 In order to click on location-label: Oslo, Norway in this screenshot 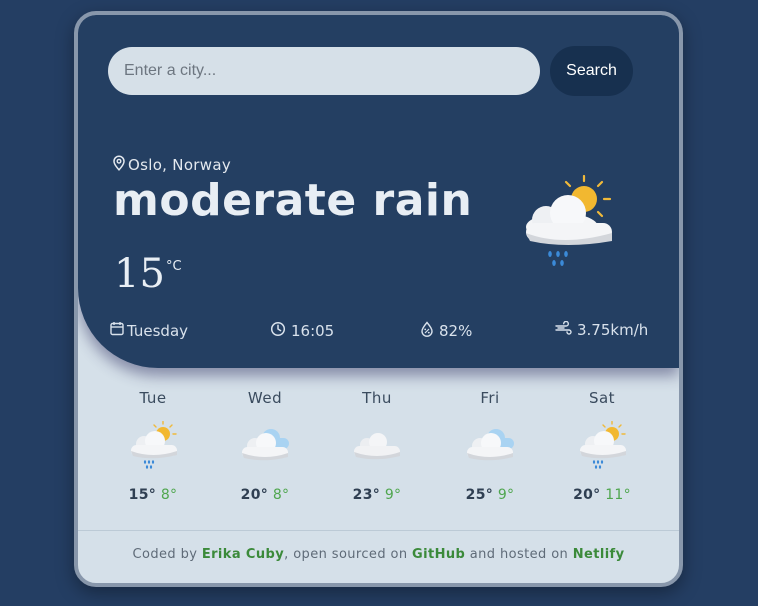, I will do `click(180, 165)`.